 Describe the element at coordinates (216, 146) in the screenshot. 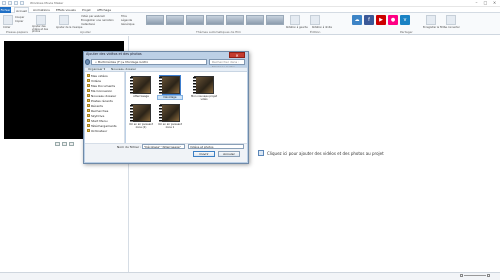

I see `filetype-select: Vidéos et photos` at that location.